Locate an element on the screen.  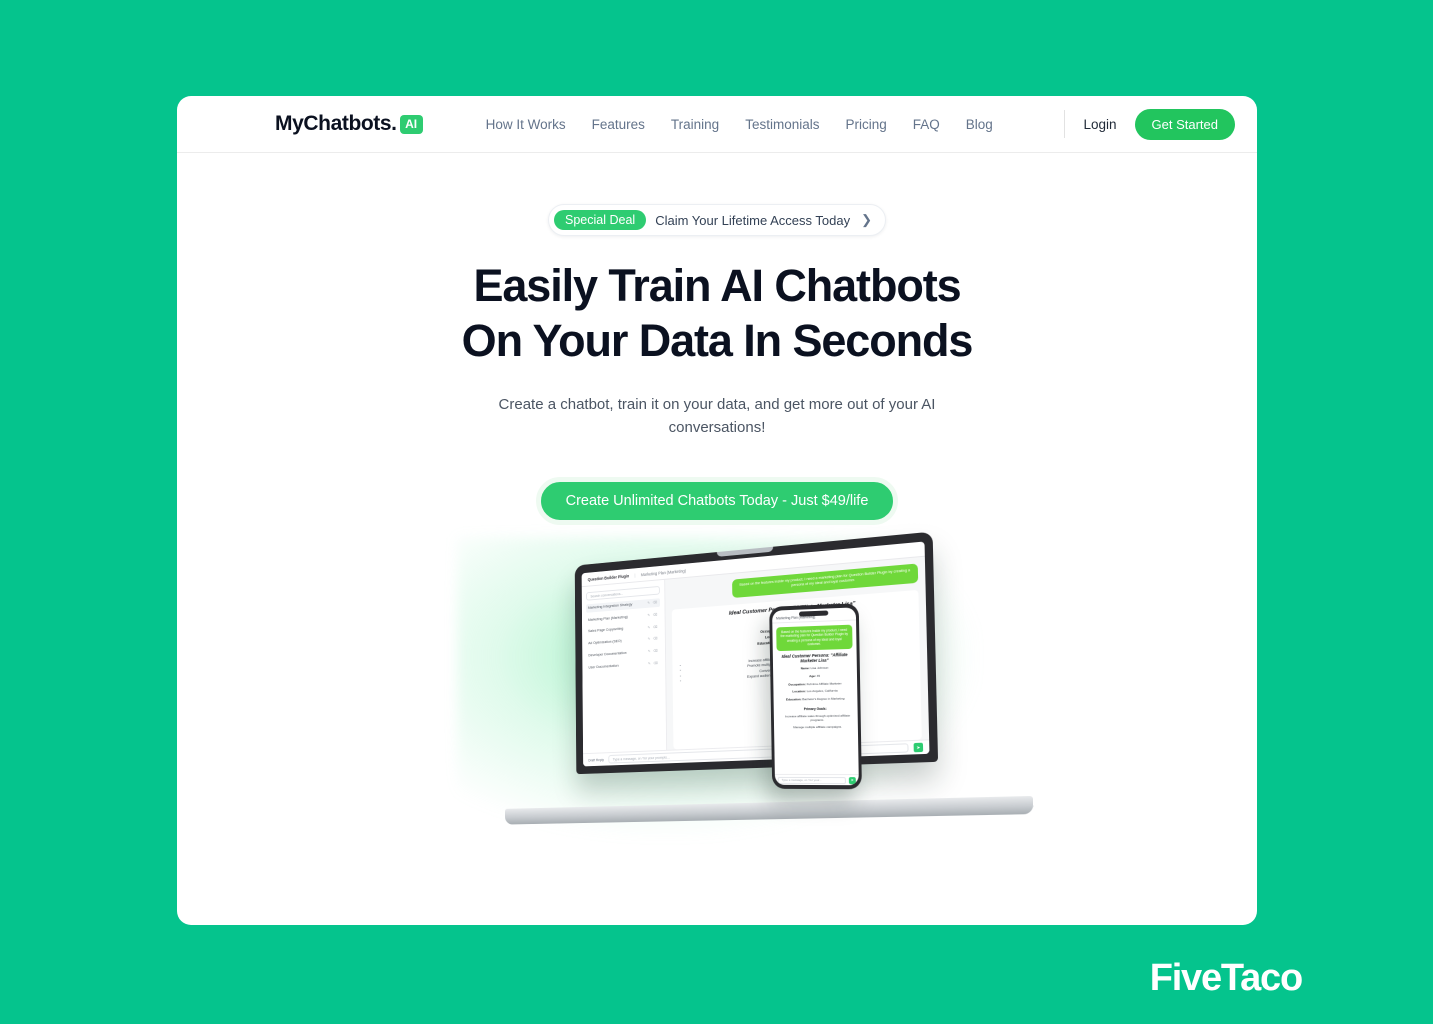
phone-field-value: Bachelor's Degree in Marketing is located at coordinates (823, 698).